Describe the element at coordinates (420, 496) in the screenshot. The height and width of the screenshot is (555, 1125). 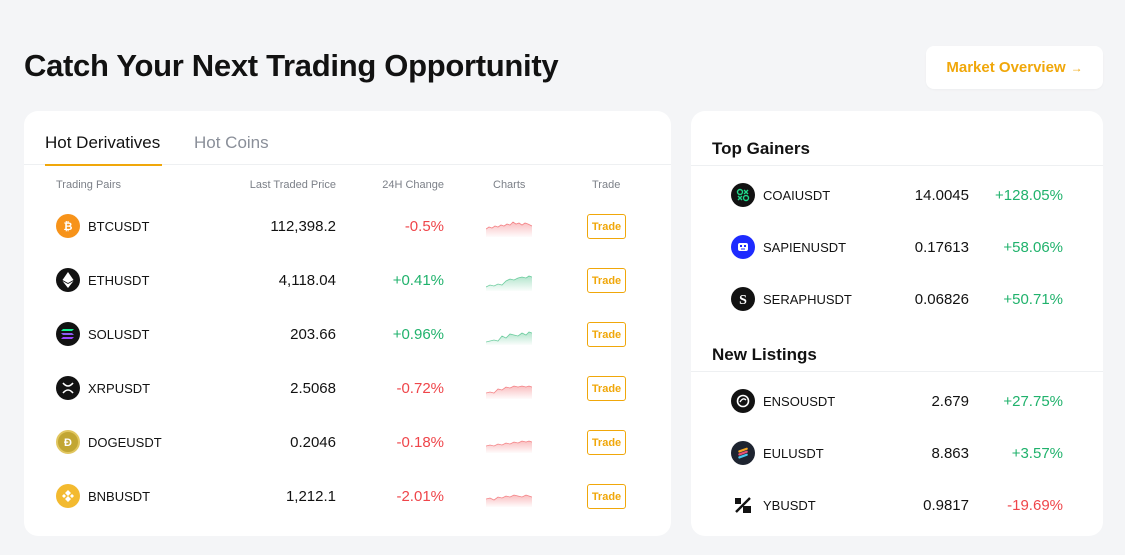
I see `change-24h: -2.01%` at that location.